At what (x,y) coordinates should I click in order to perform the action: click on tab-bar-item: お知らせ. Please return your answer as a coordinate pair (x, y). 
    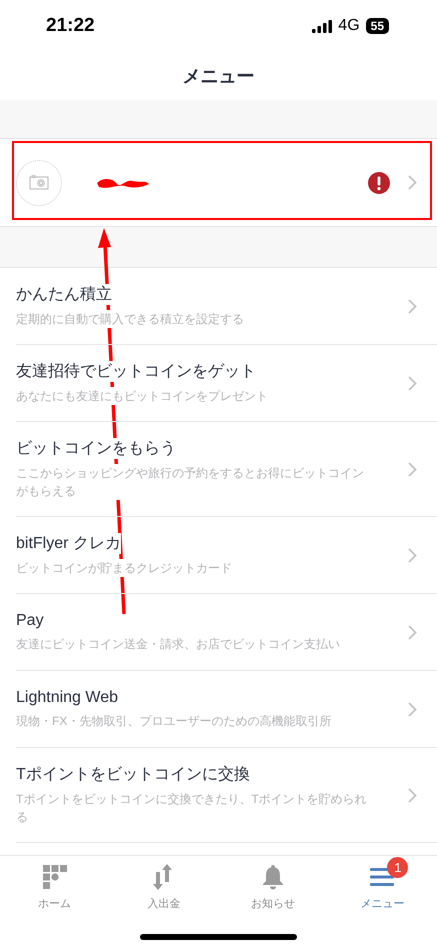
    Looking at the image, I should click on (273, 887).